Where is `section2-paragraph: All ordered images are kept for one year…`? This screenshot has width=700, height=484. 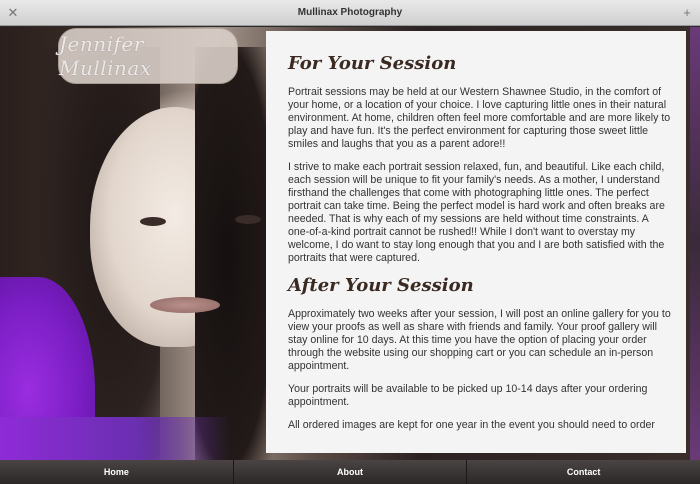
section2-paragraph: All ordered images are kept for one year… is located at coordinates (471, 425).